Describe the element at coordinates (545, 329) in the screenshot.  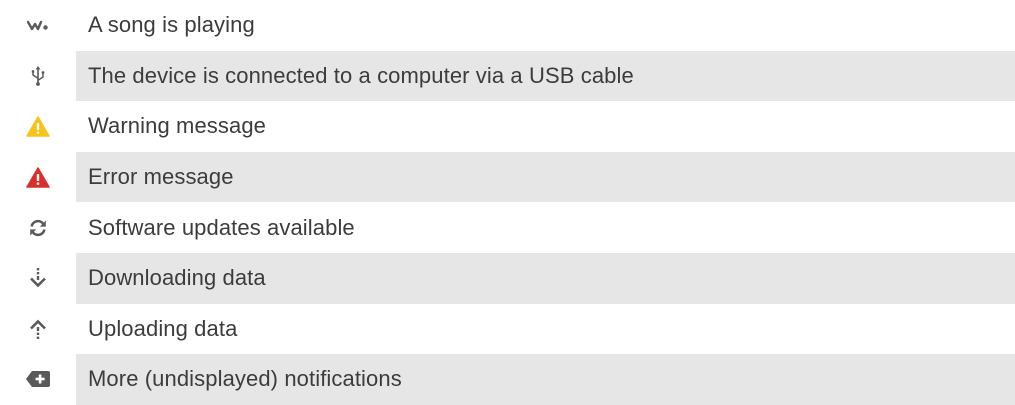
I see `row-label-cell: Uploading data` at that location.